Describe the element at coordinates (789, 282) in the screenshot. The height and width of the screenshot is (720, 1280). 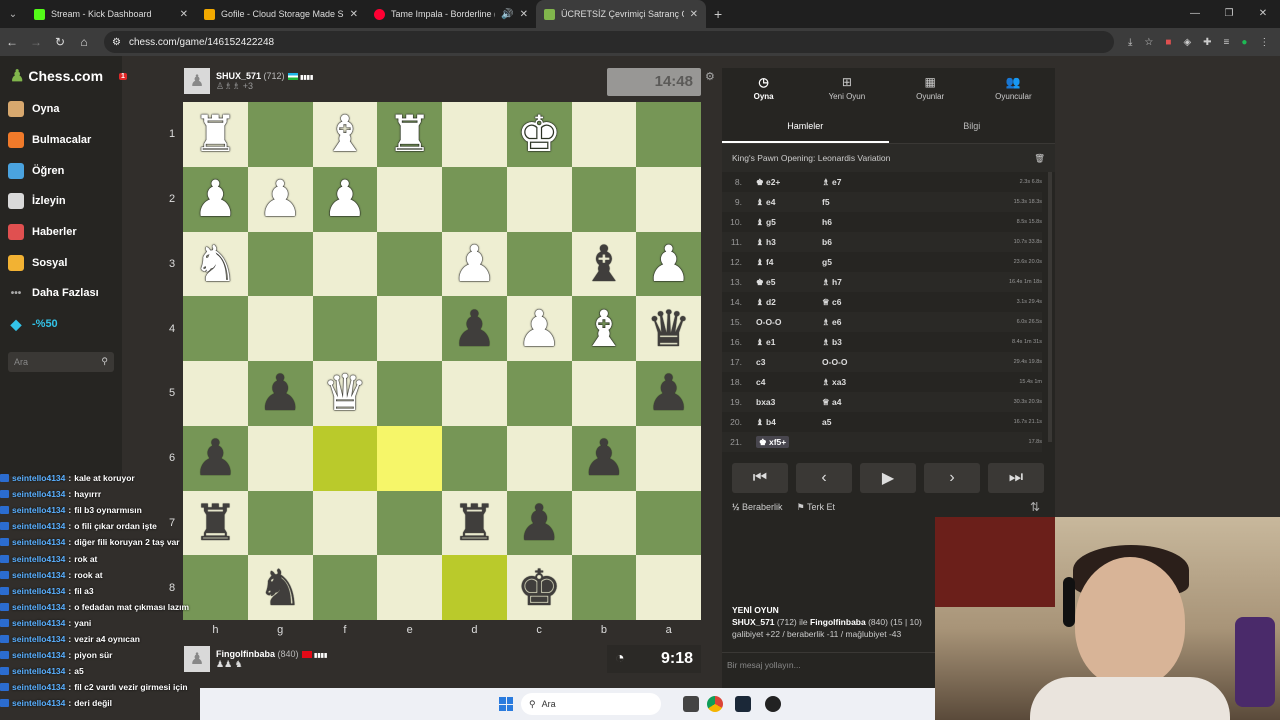
I see `white-move: ♚ e5` at that location.